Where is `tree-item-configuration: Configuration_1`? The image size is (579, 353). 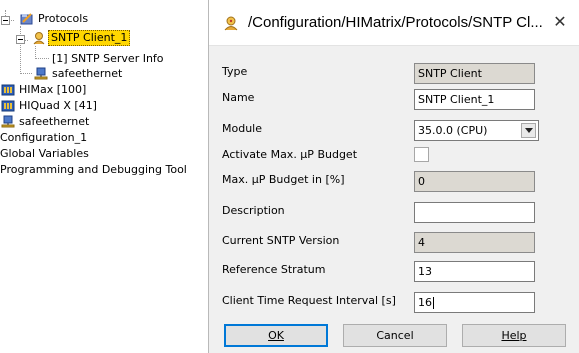
tree-item-configuration: Configuration_1 is located at coordinates (44, 138).